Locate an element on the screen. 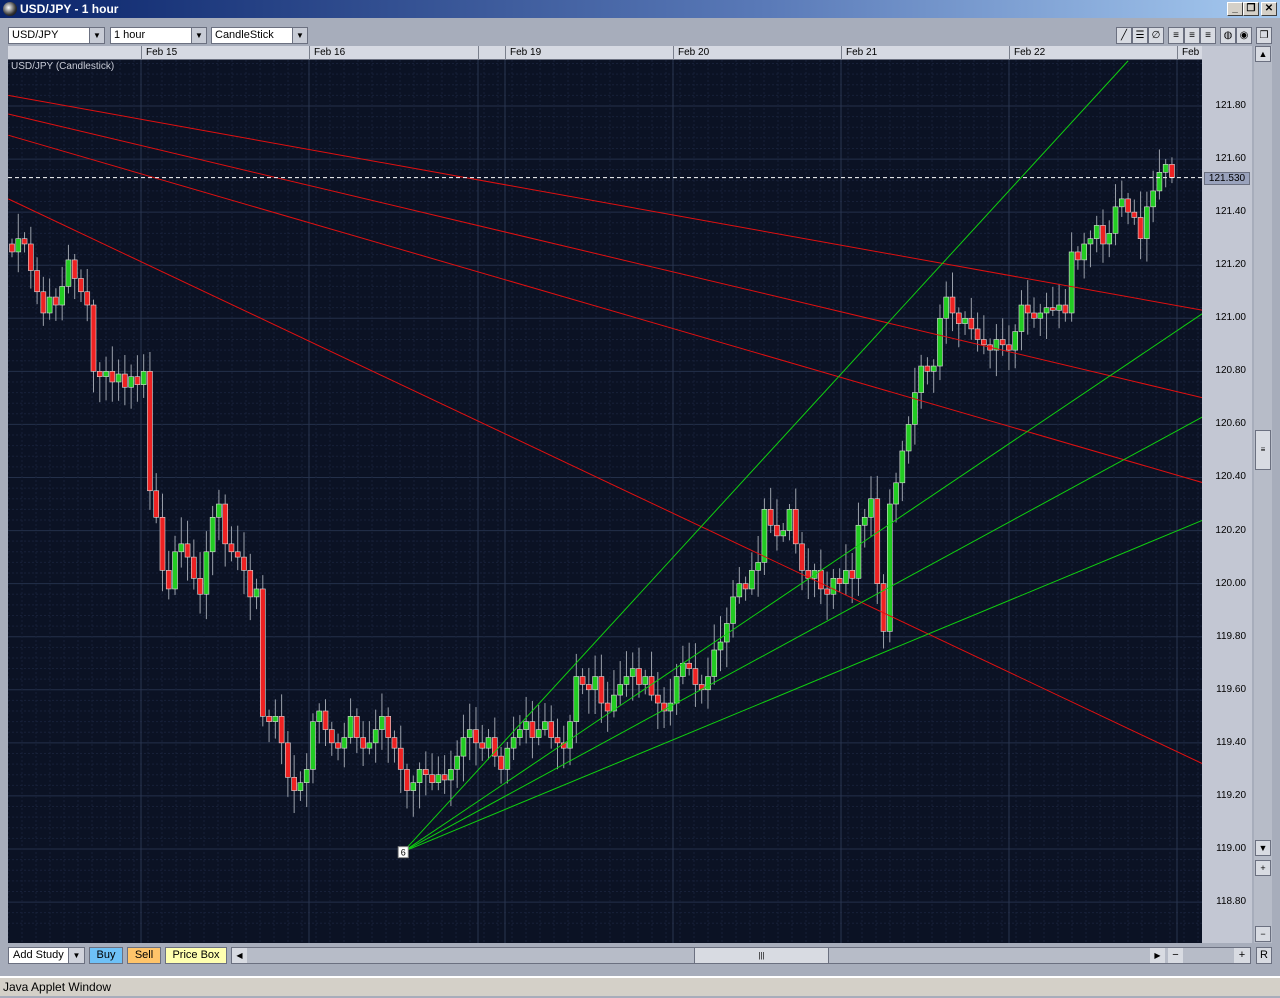  interval-value: 1 hour is located at coordinates (130, 35).